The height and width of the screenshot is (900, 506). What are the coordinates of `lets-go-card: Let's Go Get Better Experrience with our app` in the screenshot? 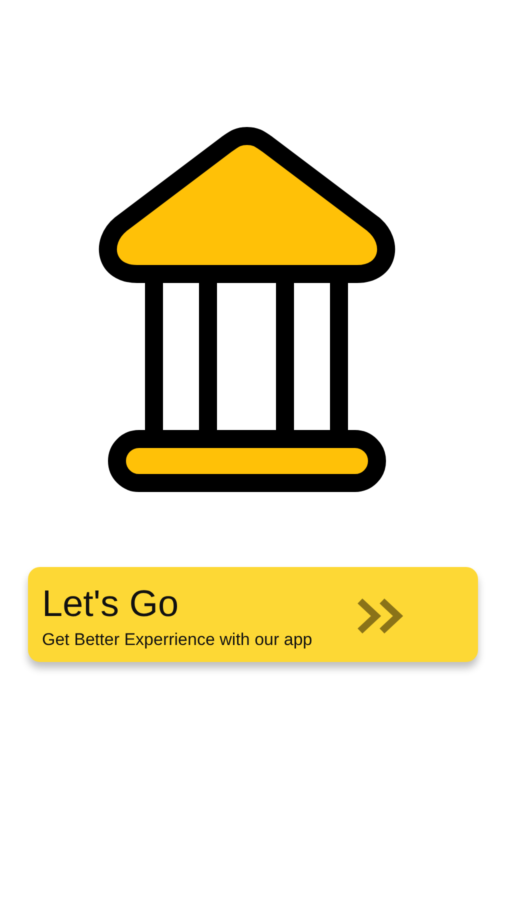 It's located at (253, 614).